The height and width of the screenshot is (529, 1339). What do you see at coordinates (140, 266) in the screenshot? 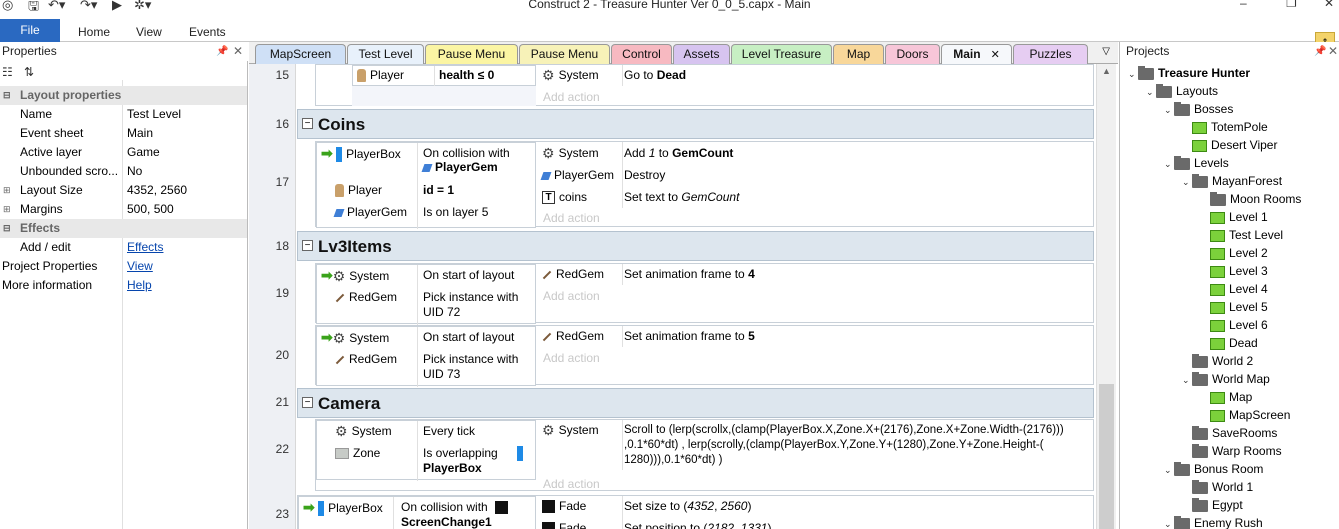
I see `property-link: View` at bounding box center [140, 266].